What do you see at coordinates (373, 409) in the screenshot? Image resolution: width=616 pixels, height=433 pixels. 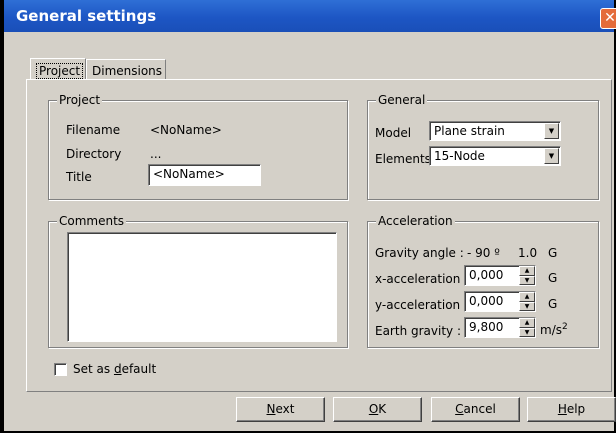 I see `ok-button-accel: O` at bounding box center [373, 409].